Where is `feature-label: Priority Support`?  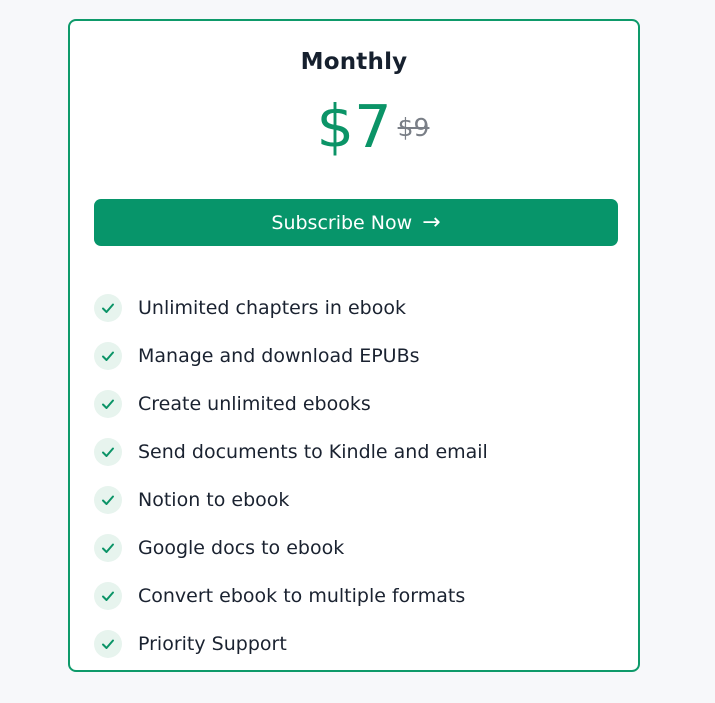 feature-label: Priority Support is located at coordinates (212, 644).